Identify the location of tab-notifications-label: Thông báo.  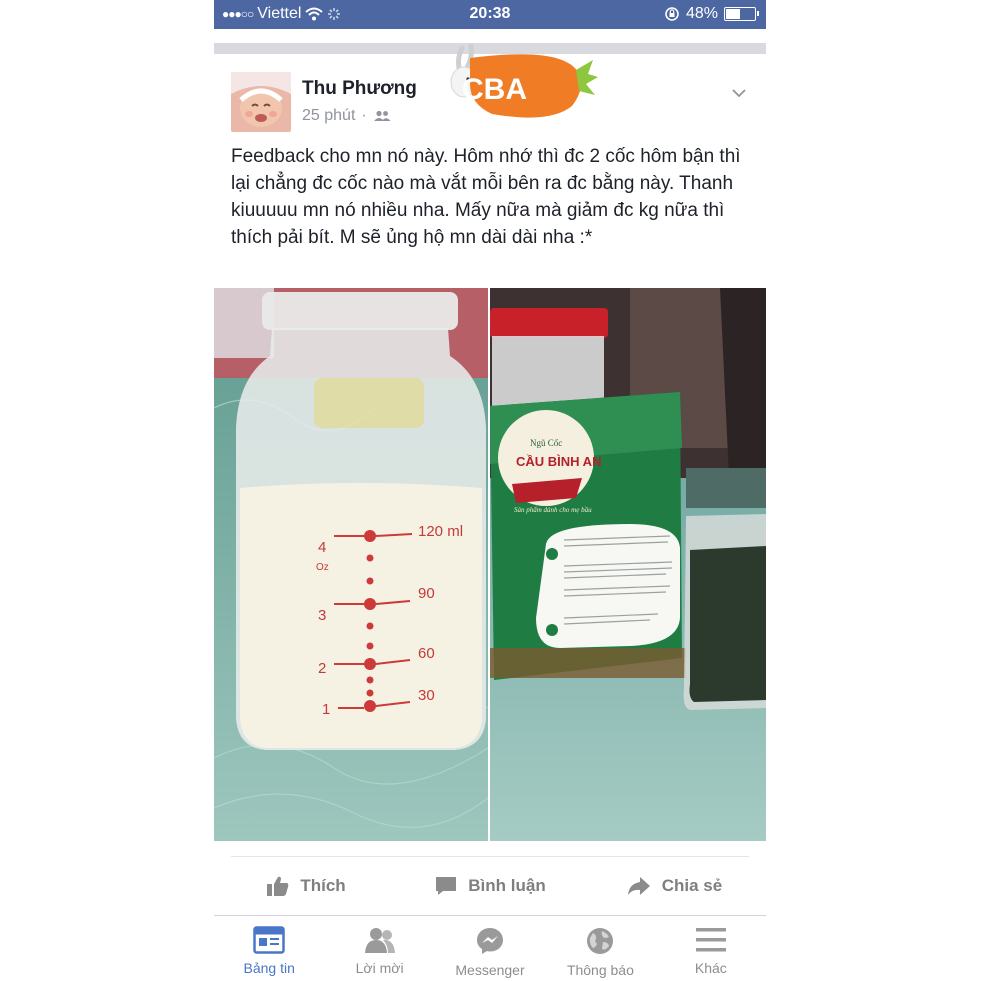
(600, 970).